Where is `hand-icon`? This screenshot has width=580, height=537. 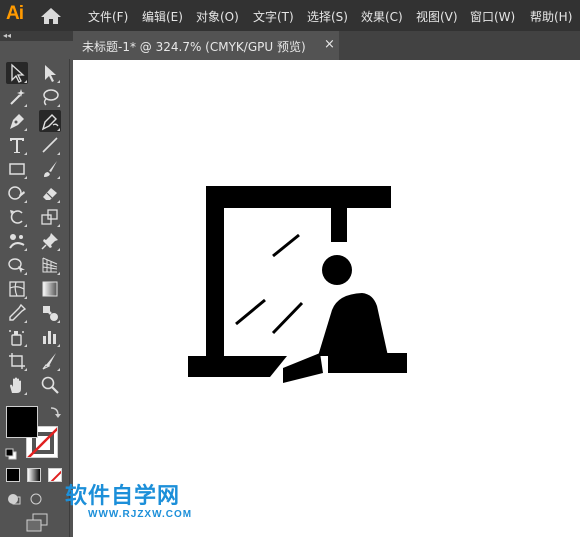
hand-icon is located at coordinates (17, 385).